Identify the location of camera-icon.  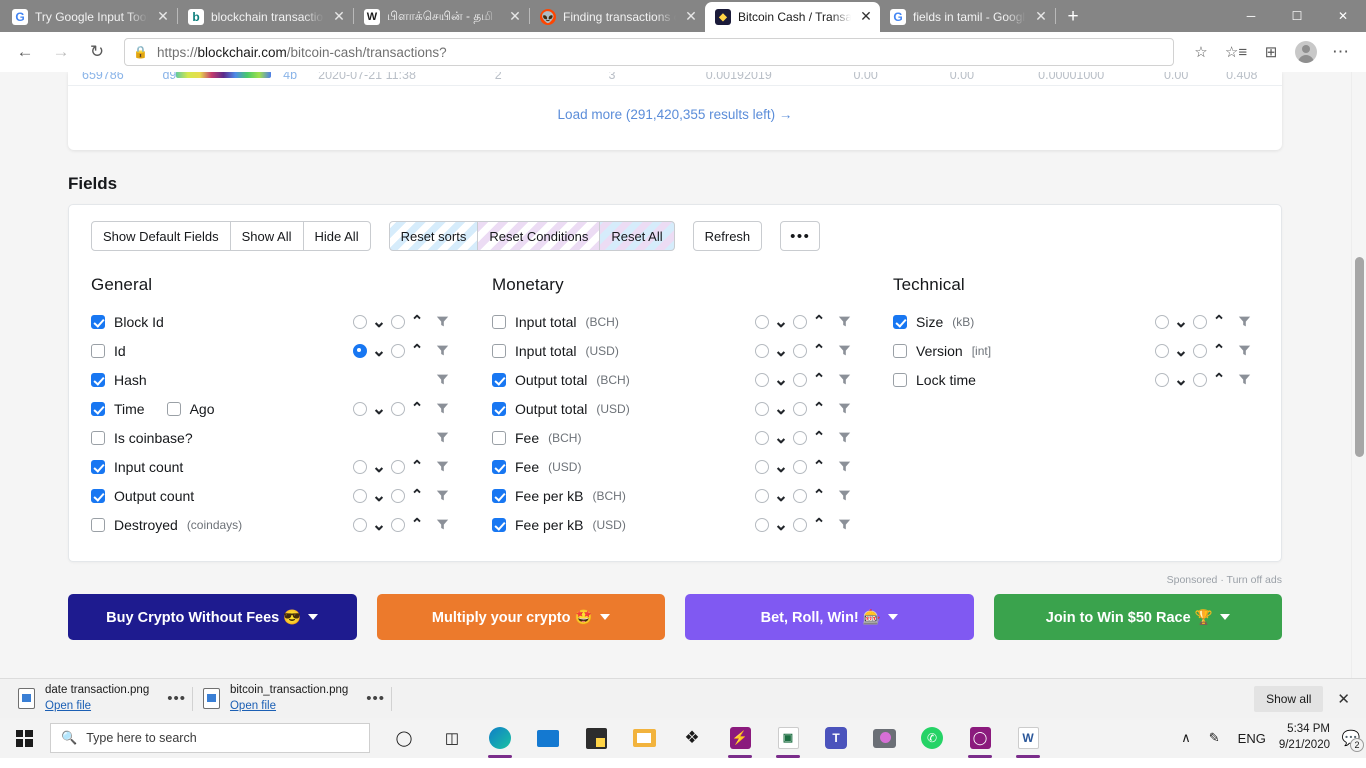
(884, 738).